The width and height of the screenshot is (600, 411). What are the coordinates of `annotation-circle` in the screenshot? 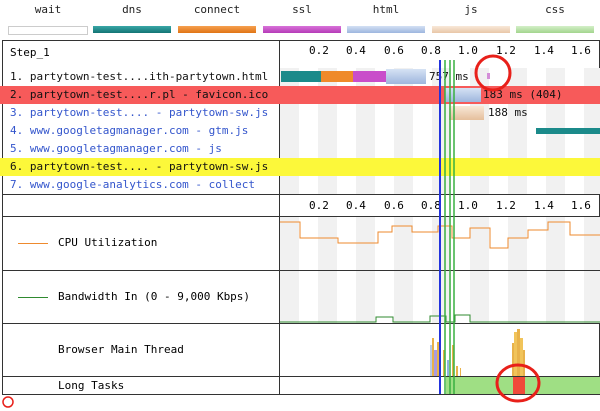 It's located at (493, 73).